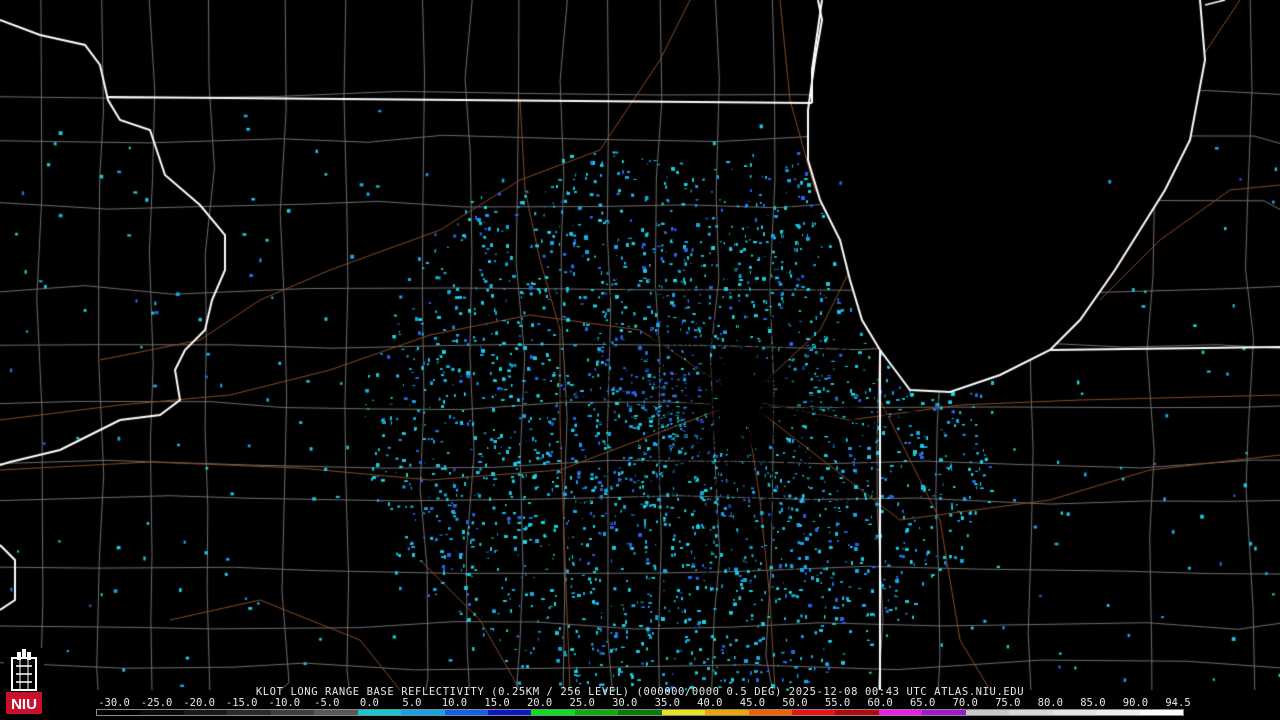  Describe the element at coordinates (24, 682) in the screenshot. I see `niu-logo-icon: NIU` at that location.